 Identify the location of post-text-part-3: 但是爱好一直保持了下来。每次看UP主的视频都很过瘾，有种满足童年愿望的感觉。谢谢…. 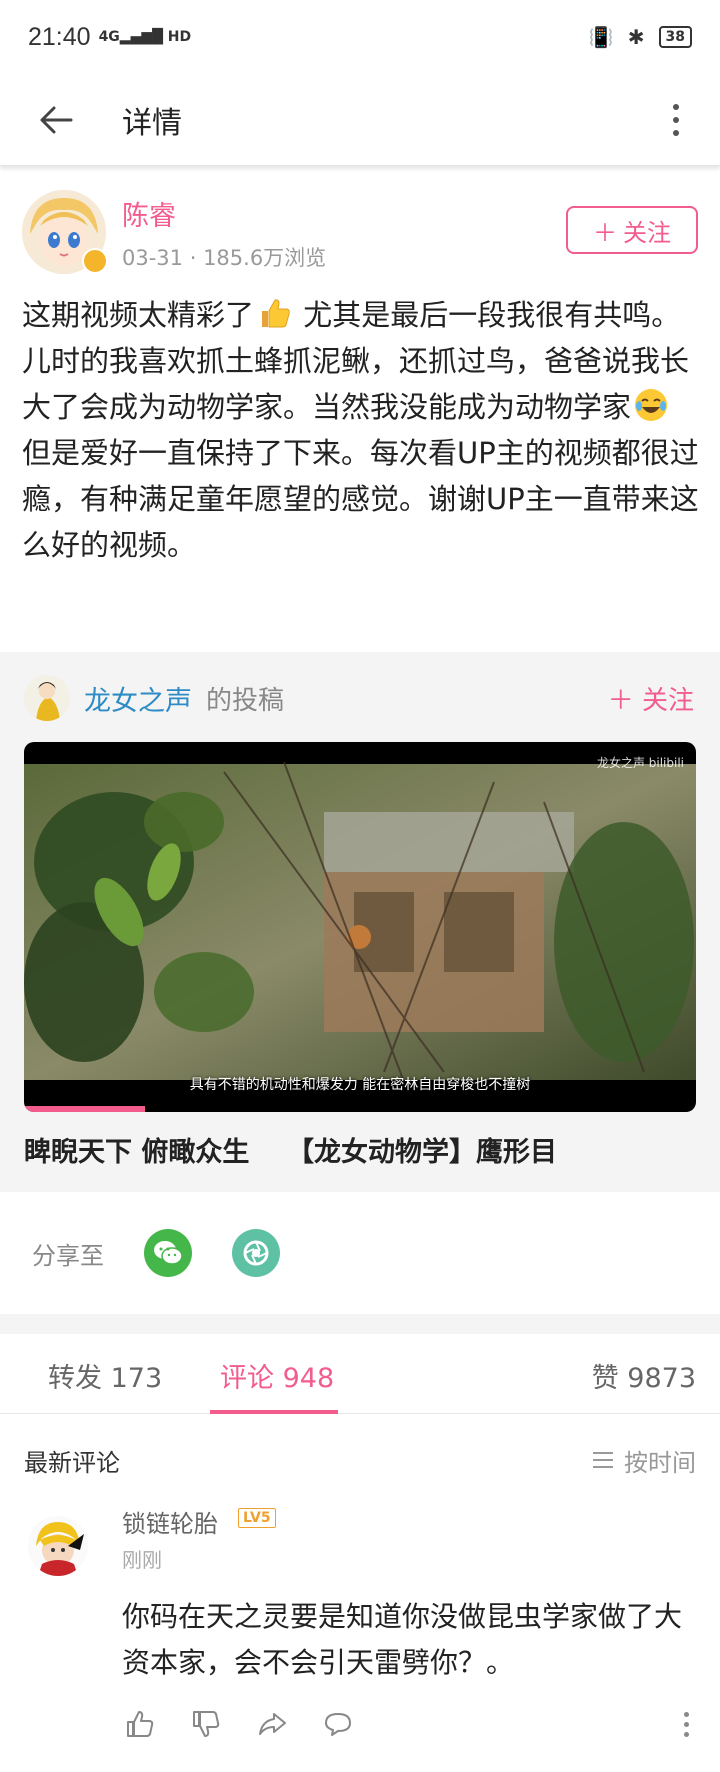
(360, 499).